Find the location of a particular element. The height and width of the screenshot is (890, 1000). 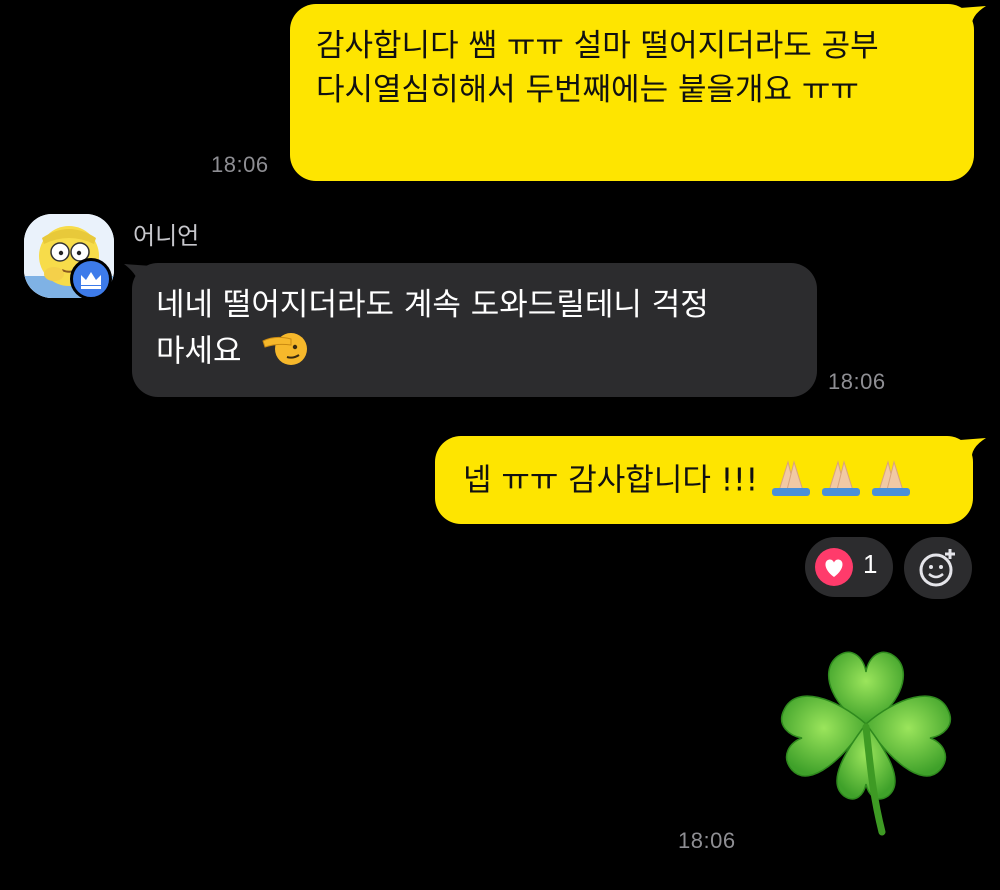

sender-name: 어니언 is located at coordinates (166, 236).